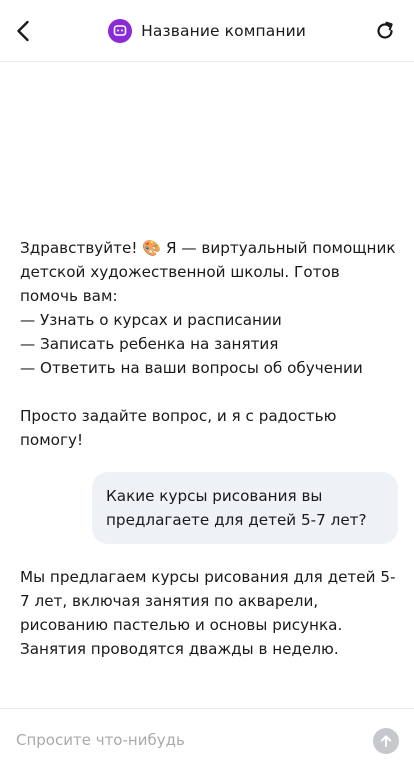 The width and height of the screenshot is (414, 770). What do you see at coordinates (181, 740) in the screenshot?
I see `message-input` at bounding box center [181, 740].